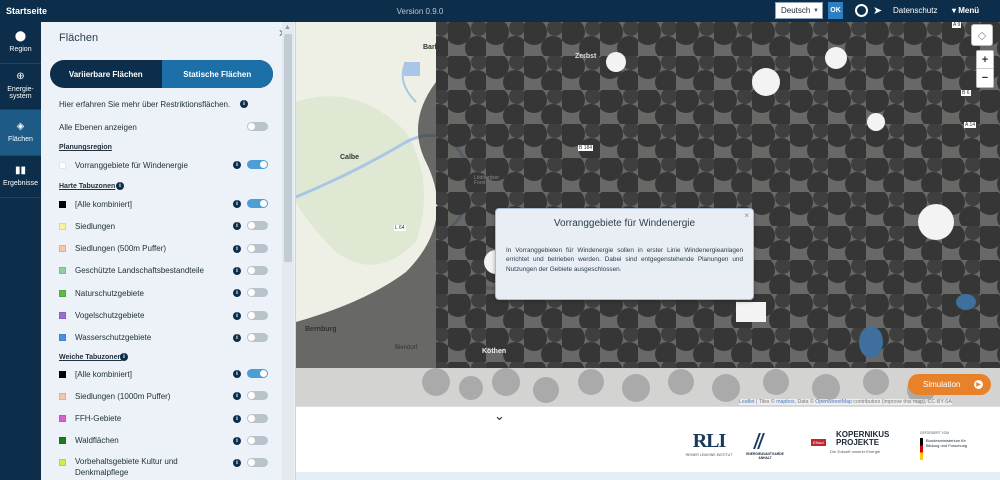  I want to click on panel-scrollbar: ▲, so click(288, 251).